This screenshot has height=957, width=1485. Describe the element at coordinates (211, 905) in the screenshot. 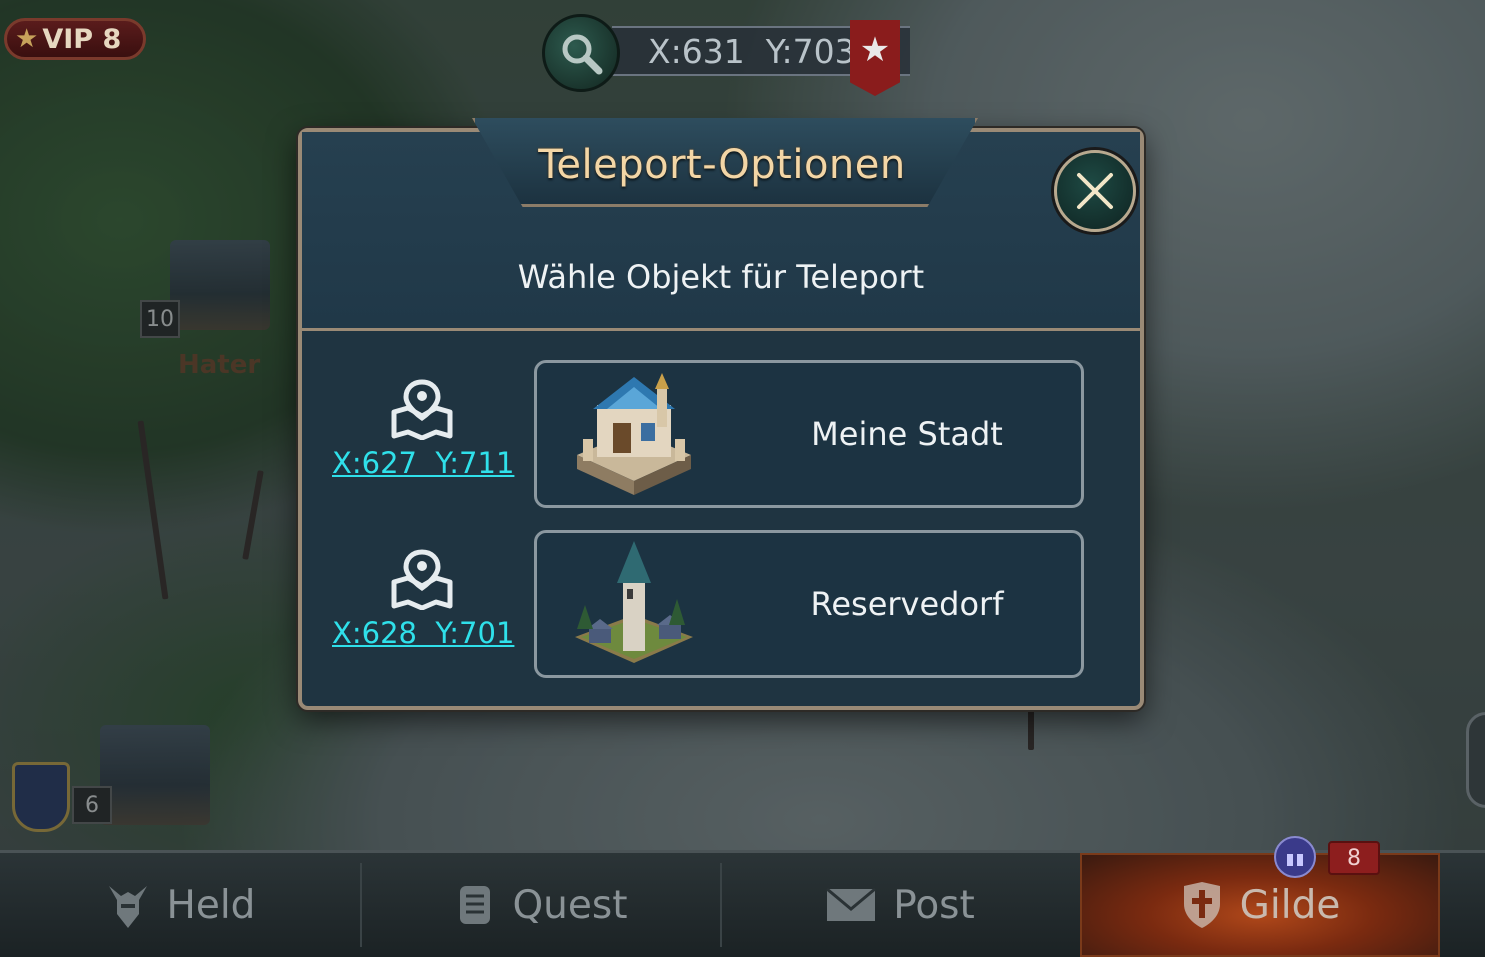

I see `nav-label: Held` at that location.